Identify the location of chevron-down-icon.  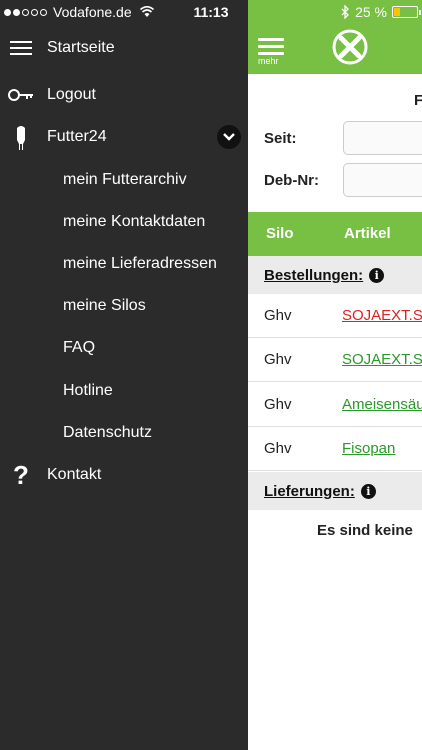
(229, 137).